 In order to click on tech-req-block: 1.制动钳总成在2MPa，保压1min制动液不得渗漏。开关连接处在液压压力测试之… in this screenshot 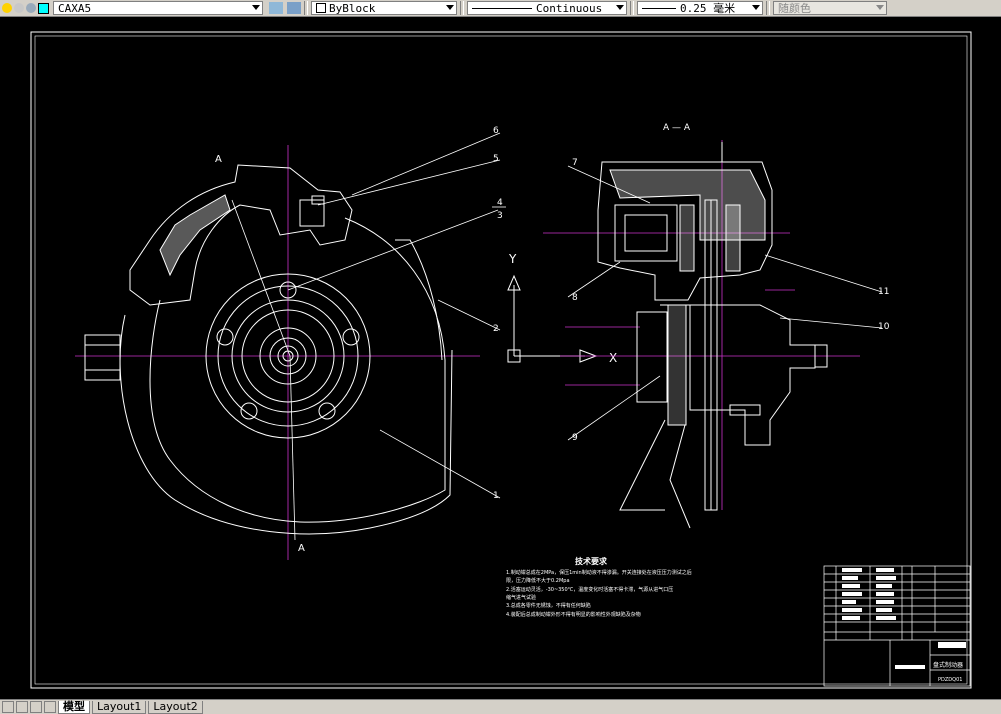, I will do `click(599, 593)`.